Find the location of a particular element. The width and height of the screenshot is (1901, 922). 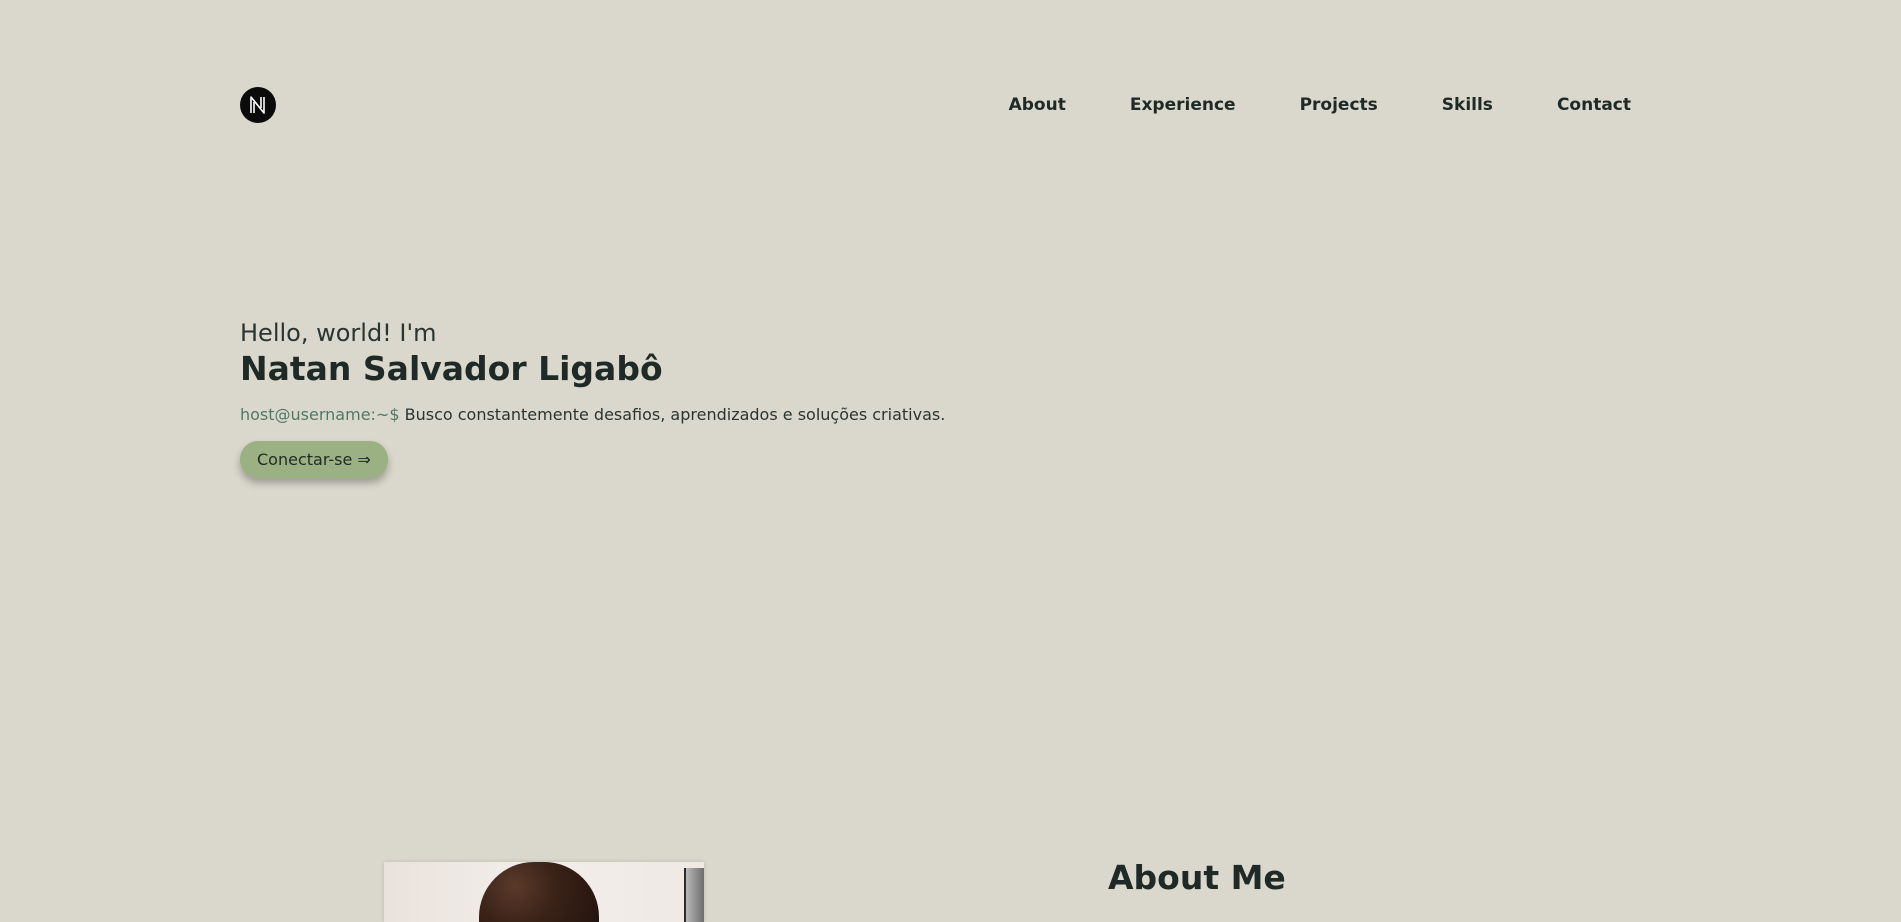

nav-item-skills: Skills is located at coordinates (1467, 105).